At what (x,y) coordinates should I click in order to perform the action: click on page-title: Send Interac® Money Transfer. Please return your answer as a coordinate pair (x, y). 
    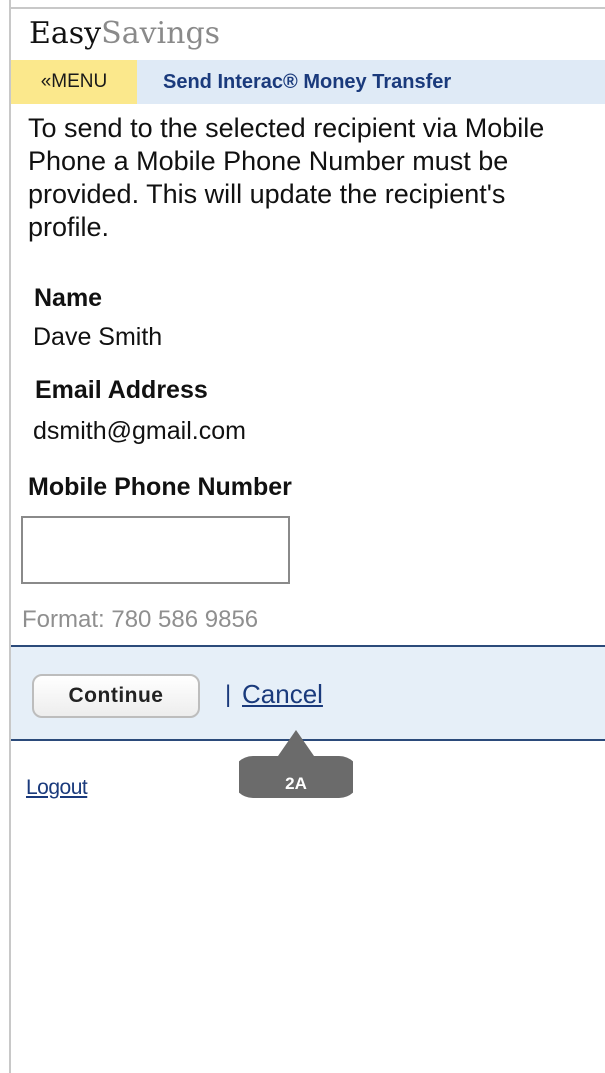
    Looking at the image, I should click on (307, 82).